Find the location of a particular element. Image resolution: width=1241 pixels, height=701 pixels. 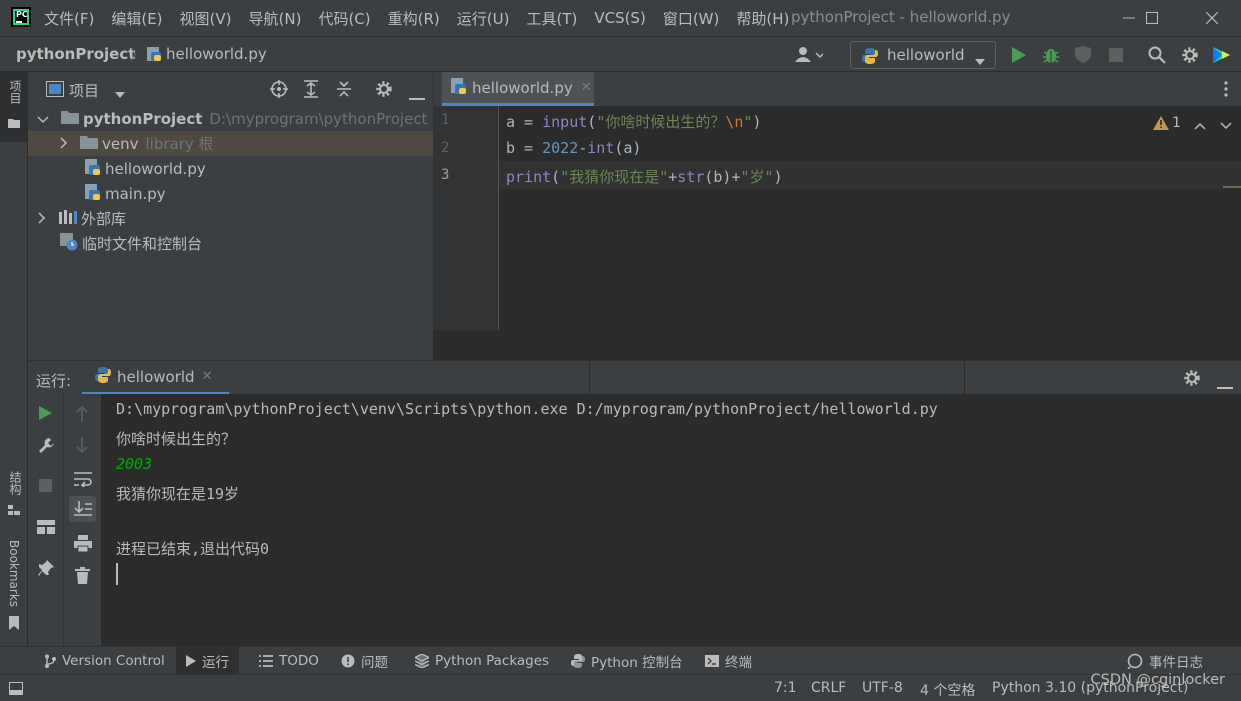

scroll-down-button is located at coordinates (82, 447).